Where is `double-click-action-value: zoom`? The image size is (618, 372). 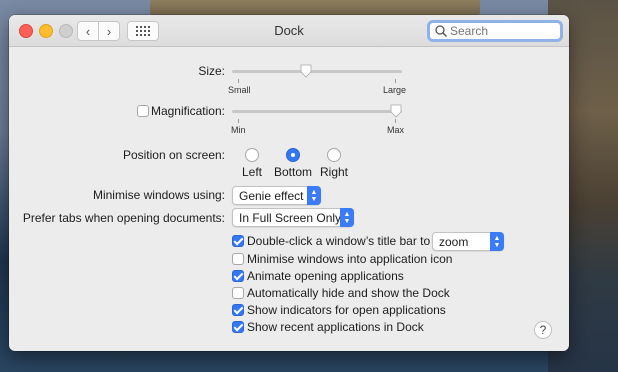
double-click-action-value: zoom is located at coordinates (454, 242).